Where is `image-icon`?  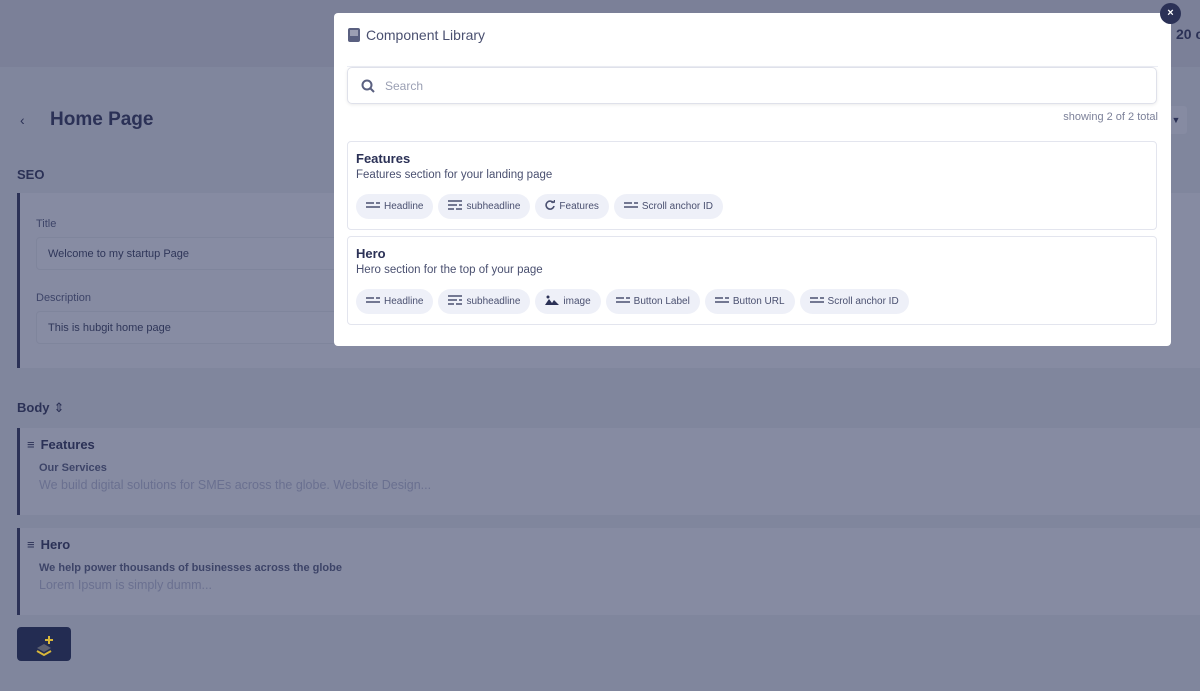
image-icon is located at coordinates (552, 301).